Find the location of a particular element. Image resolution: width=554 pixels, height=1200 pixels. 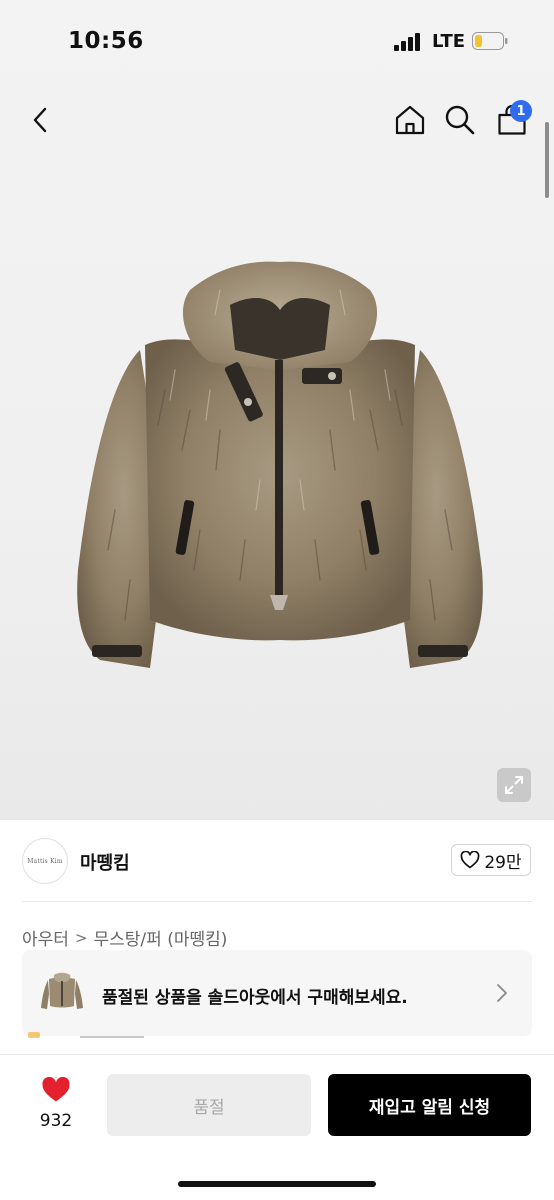

breadcrumb: 아우터 > 무스탕/퍼 (마뗑킴) is located at coordinates (125, 938).